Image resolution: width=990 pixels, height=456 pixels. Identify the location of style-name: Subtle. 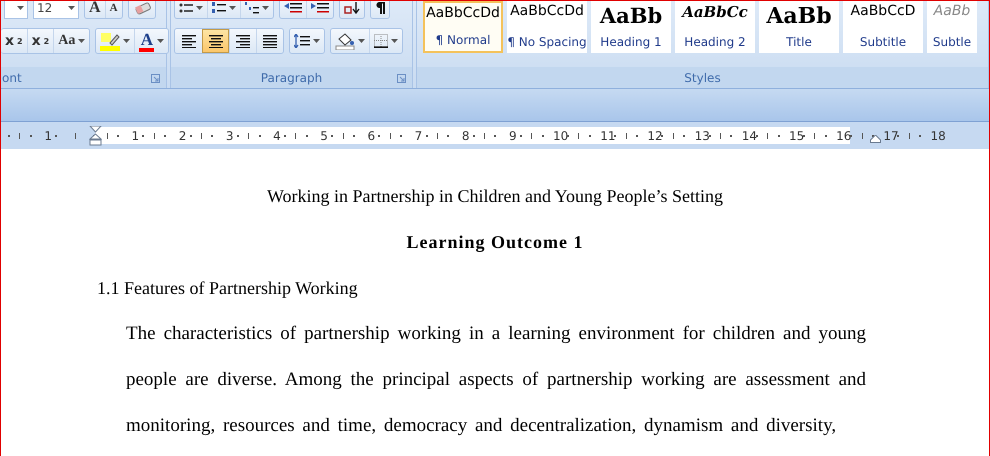
(952, 42).